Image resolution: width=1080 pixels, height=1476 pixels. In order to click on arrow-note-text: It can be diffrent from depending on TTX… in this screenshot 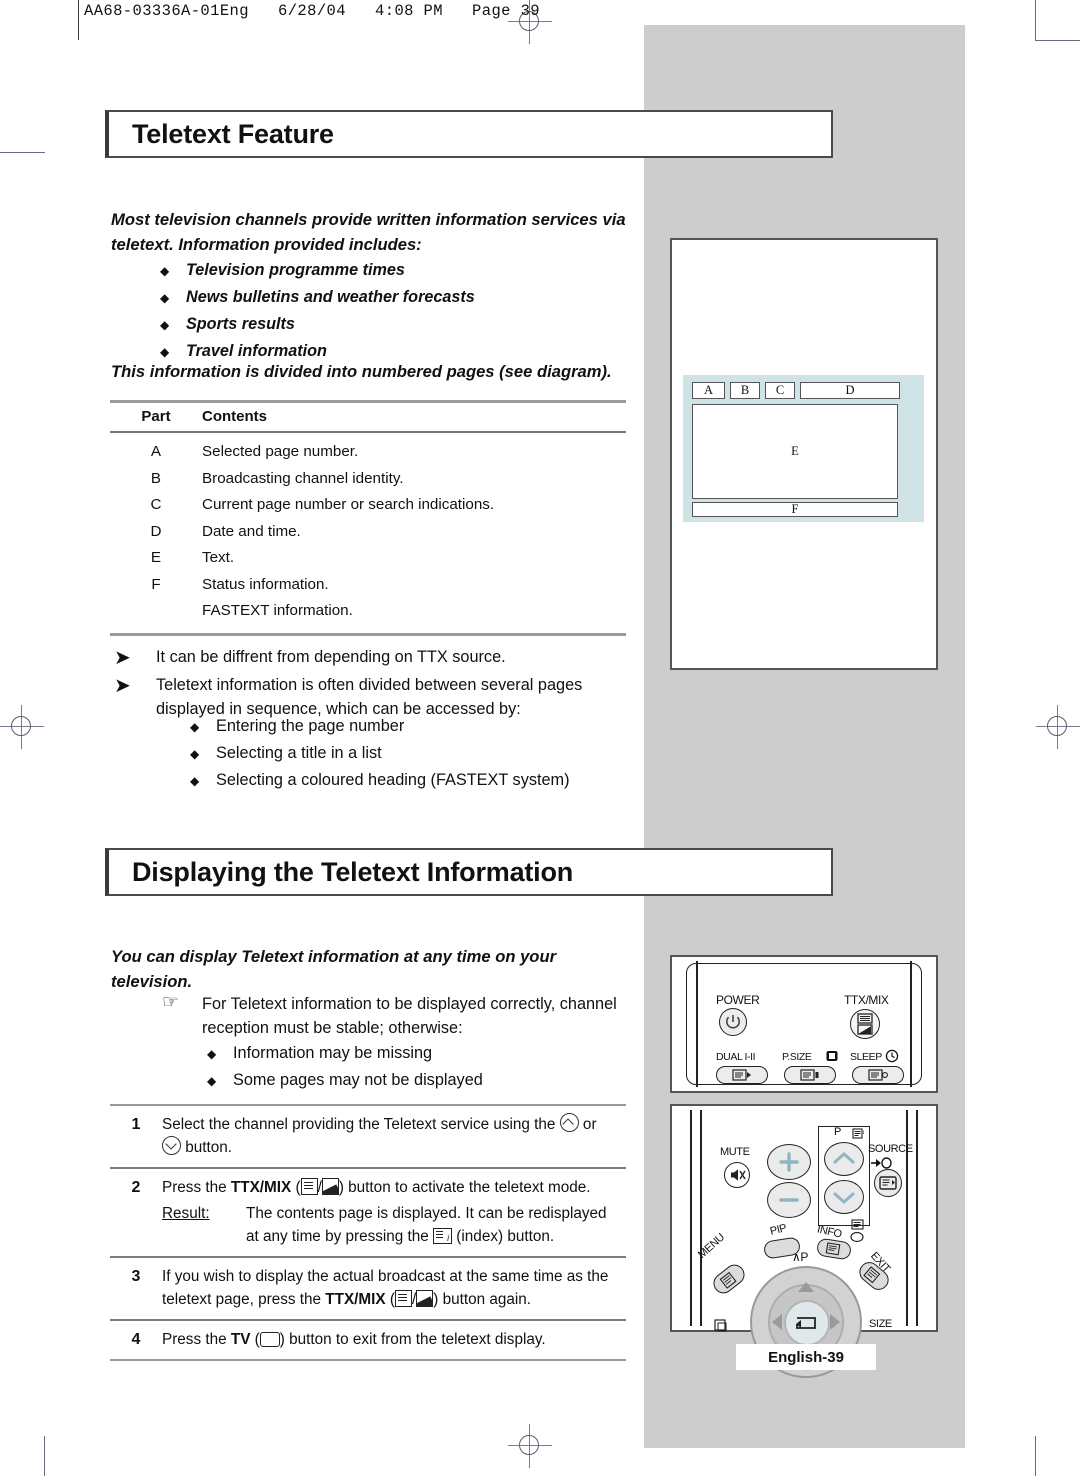, I will do `click(331, 657)`.